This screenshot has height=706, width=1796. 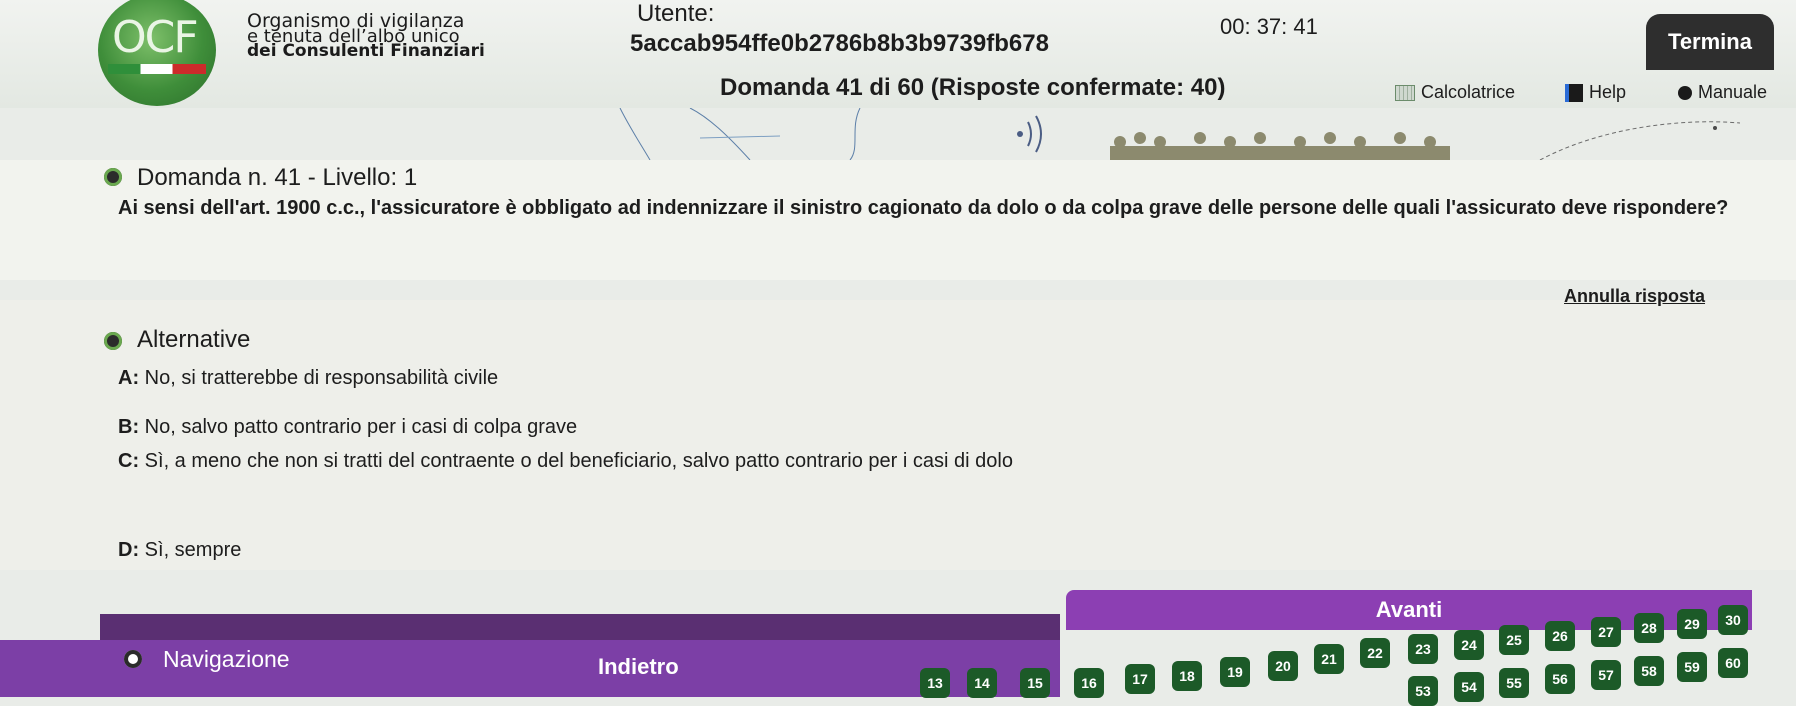 What do you see at coordinates (1423, 649) in the screenshot?
I see `question-nav-box: 23` at bounding box center [1423, 649].